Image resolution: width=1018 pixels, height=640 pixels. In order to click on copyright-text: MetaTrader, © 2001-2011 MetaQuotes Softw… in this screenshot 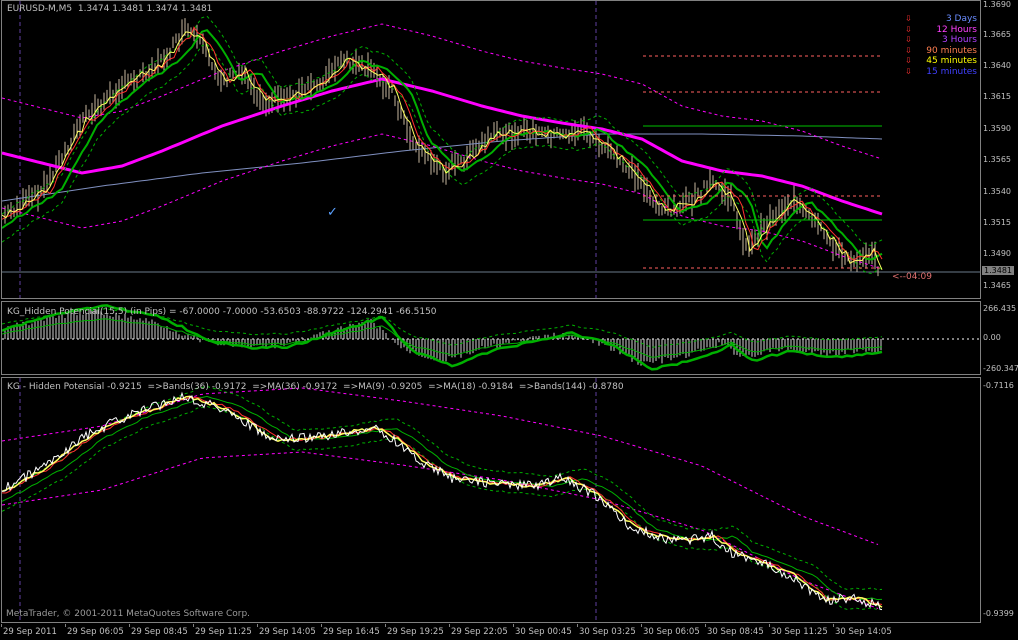, I will do `click(128, 614)`.